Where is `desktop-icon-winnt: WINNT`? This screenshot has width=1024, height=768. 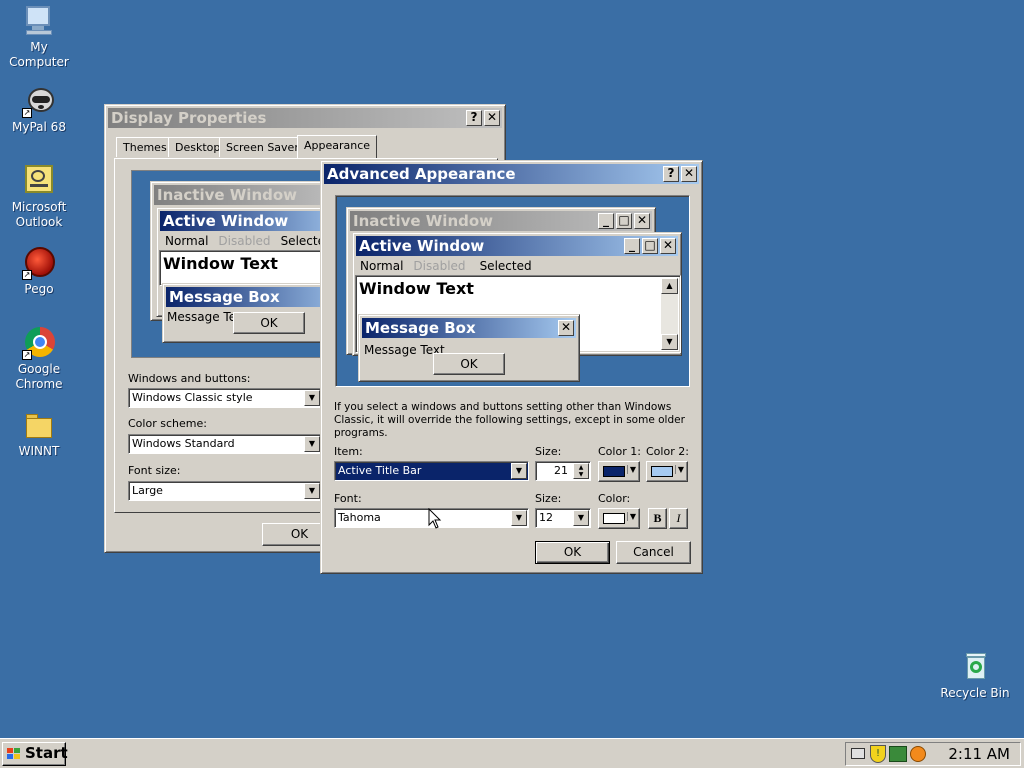
desktop-icon-winnt: WINNT is located at coordinates (39, 433).